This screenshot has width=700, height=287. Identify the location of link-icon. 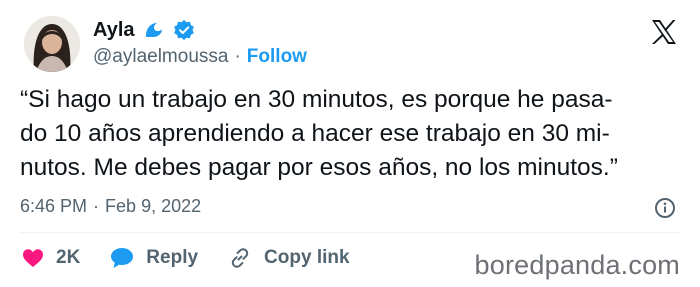
(240, 258).